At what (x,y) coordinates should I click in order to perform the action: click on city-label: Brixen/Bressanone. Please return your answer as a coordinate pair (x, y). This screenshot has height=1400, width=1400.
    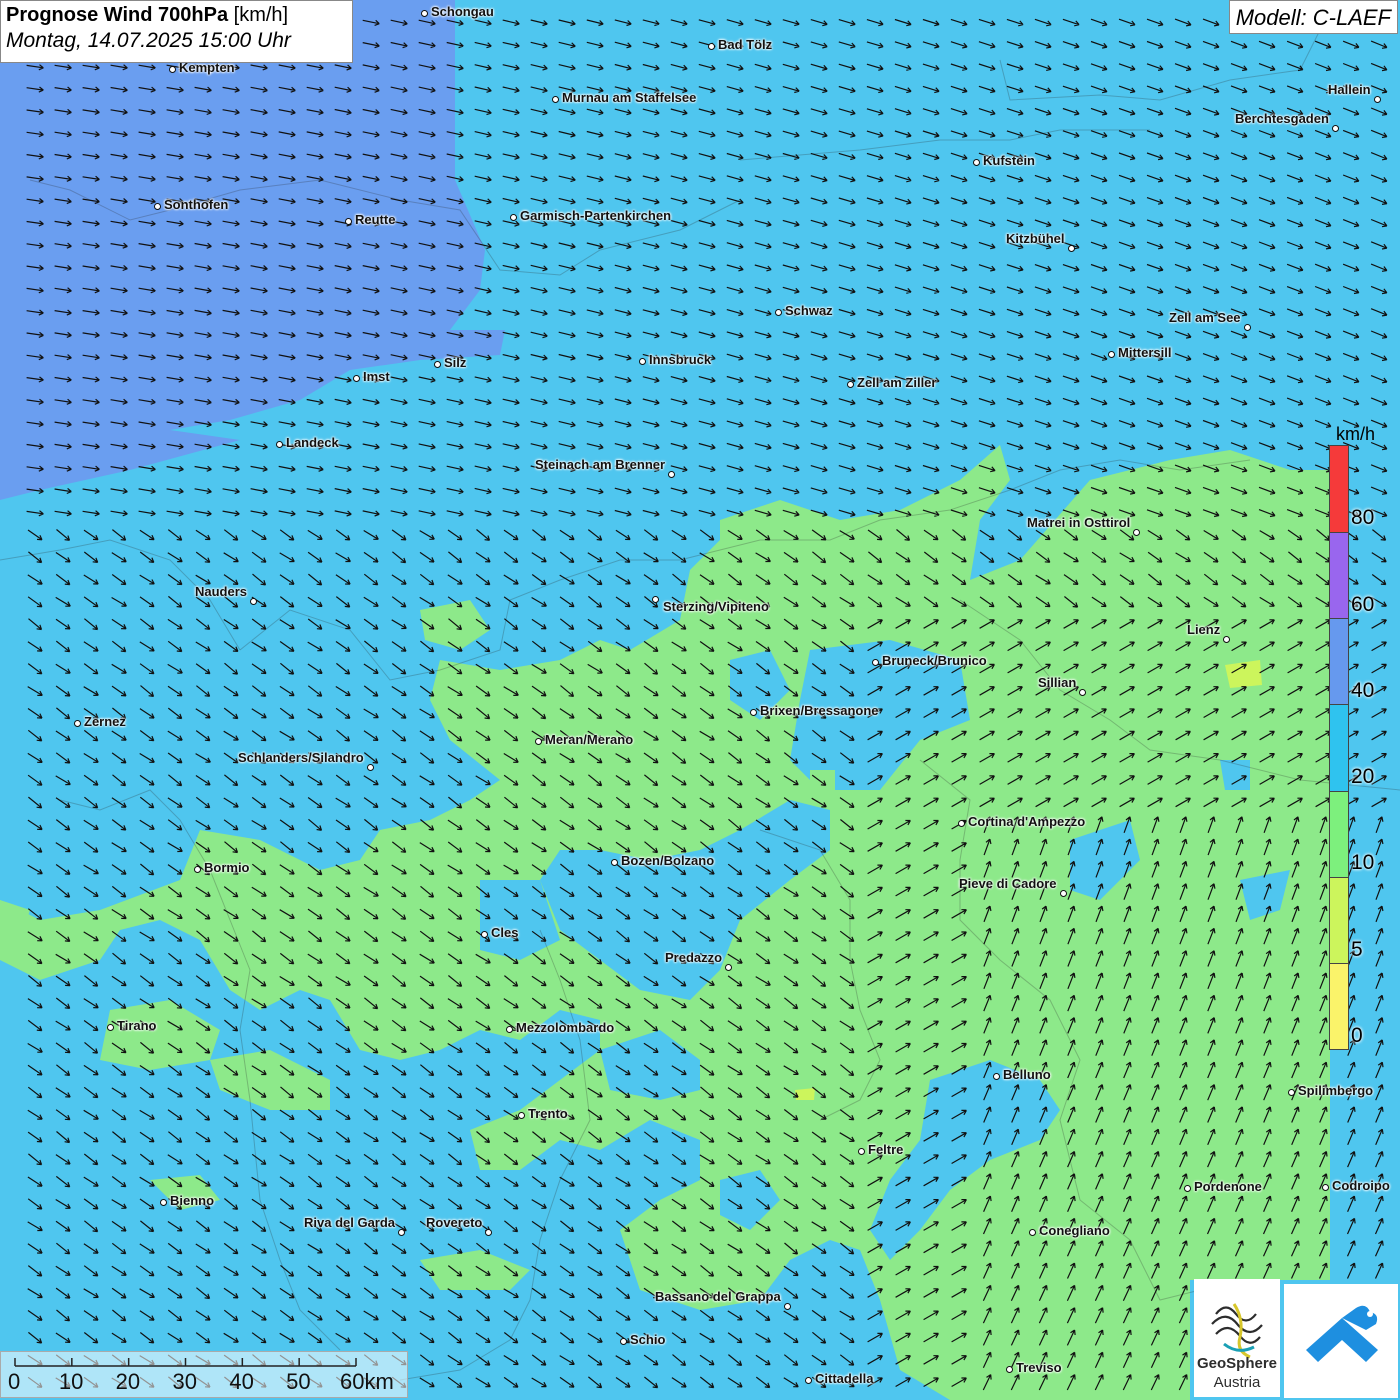
    Looking at the image, I should click on (819, 710).